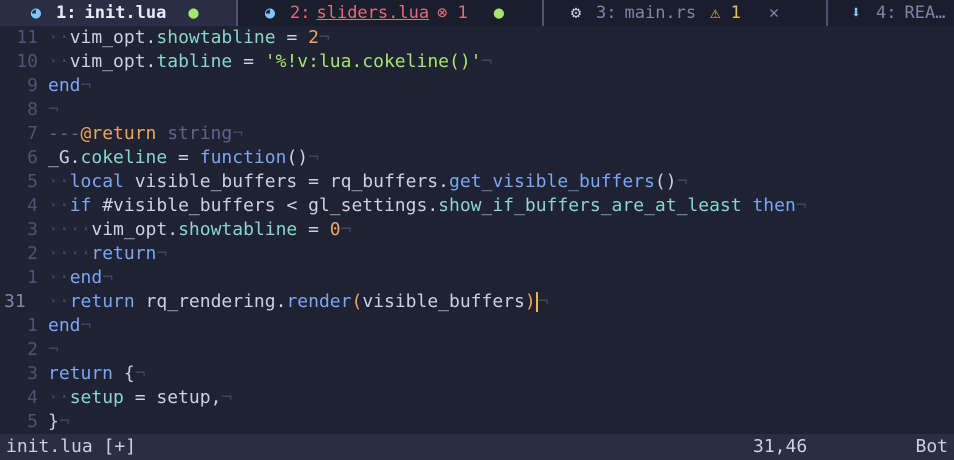 This screenshot has width=954, height=460. I want to click on close-tab-icon: ✕, so click(774, 13).